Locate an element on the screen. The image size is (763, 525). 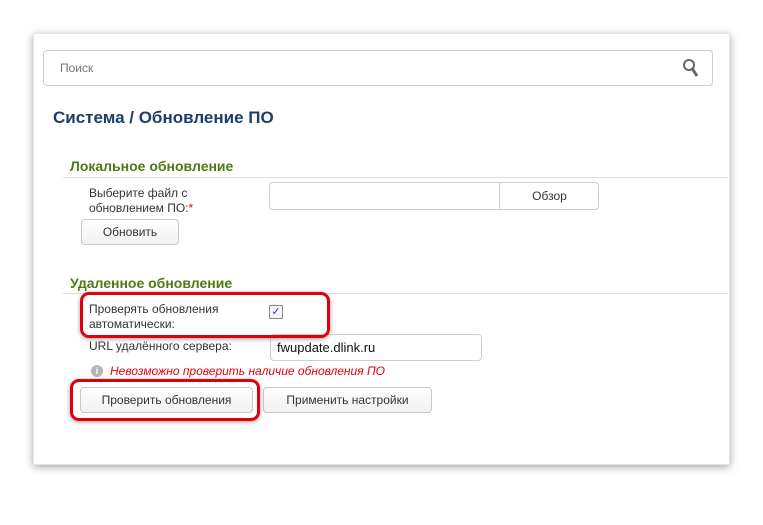
remote-update-header: Удаленное обновление is located at coordinates (151, 283).